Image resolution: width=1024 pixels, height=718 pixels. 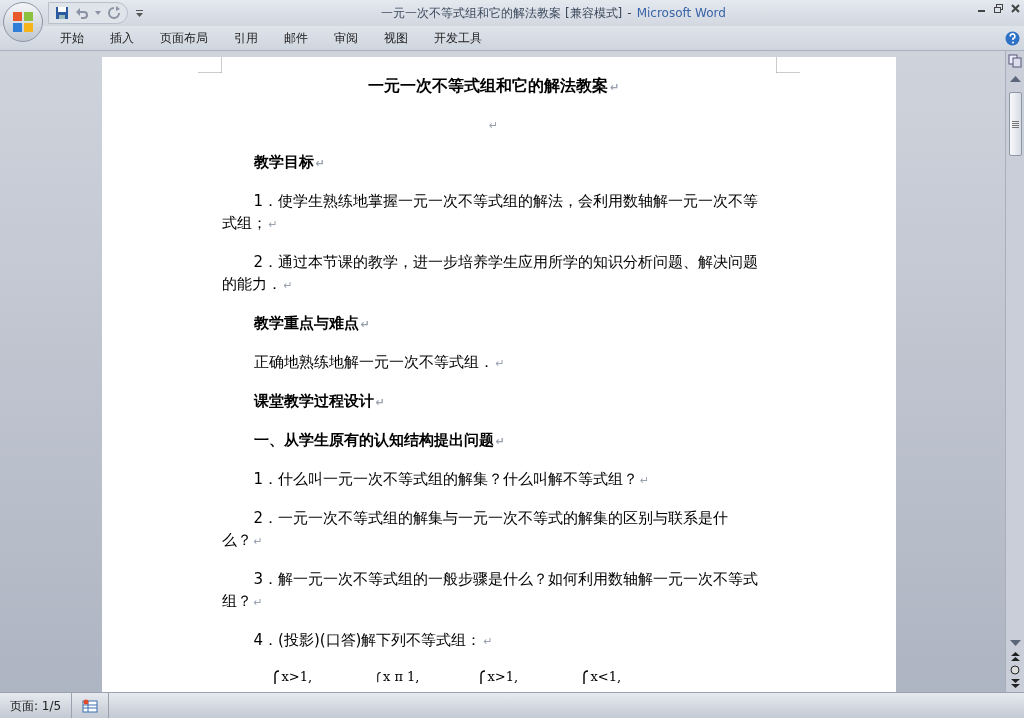 I want to click on scroll-thumb, so click(x=1015, y=124).